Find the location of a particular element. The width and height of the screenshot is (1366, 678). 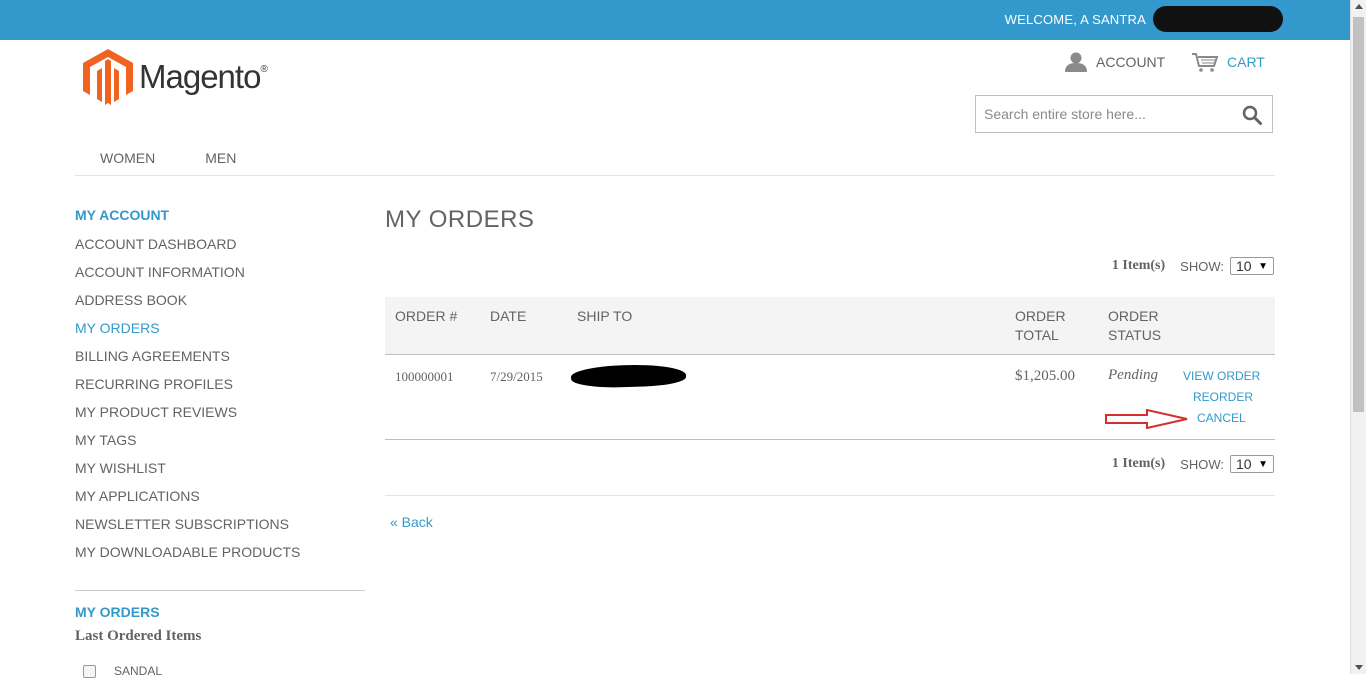

last-ordered-title: MY ORDERS is located at coordinates (117, 612).